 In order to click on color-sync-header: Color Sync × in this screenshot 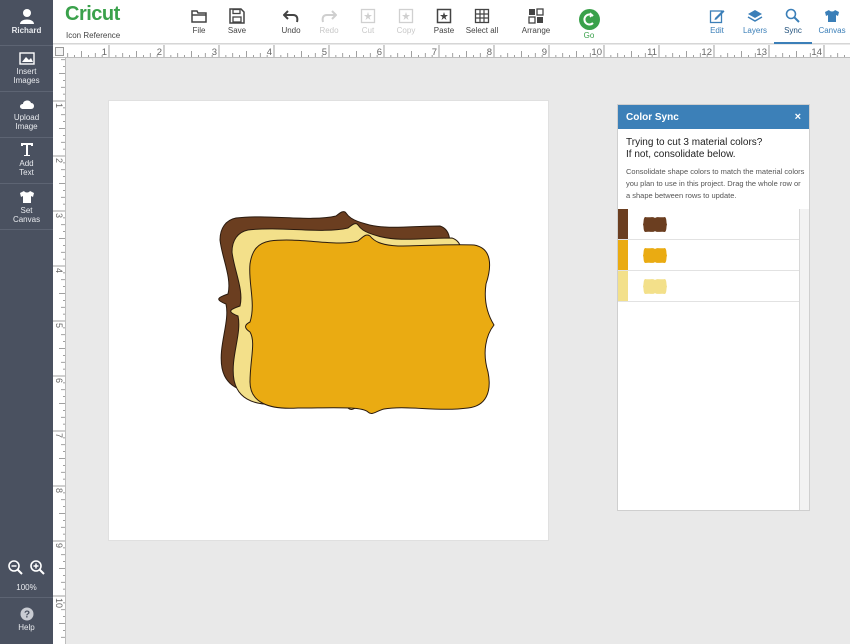, I will do `click(713, 117)`.